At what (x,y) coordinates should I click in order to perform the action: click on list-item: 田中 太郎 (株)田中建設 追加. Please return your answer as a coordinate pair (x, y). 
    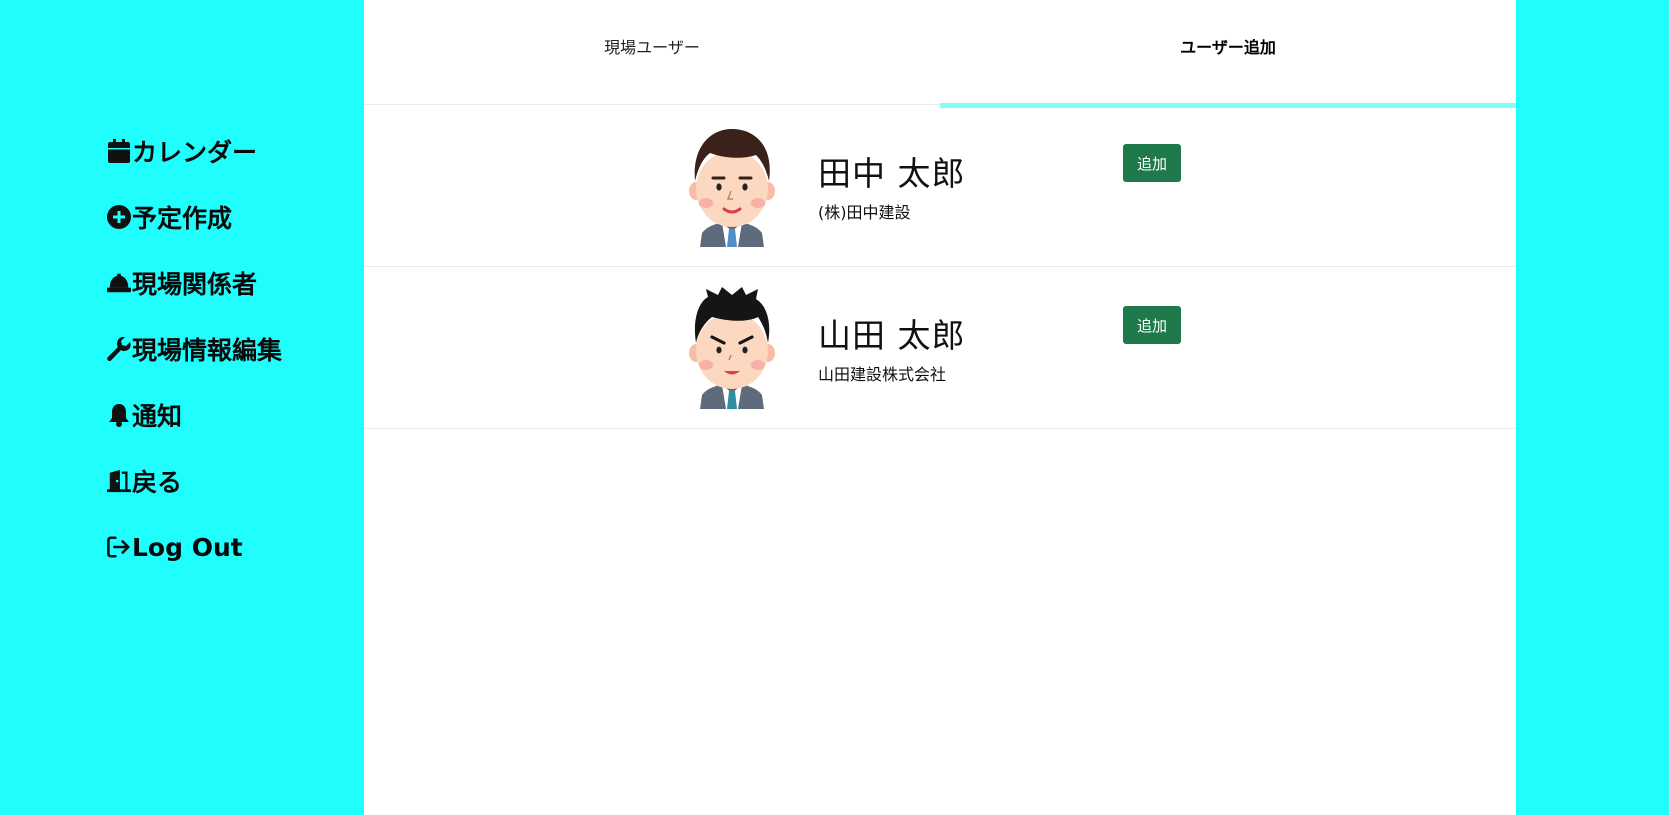
    Looking at the image, I should click on (940, 186).